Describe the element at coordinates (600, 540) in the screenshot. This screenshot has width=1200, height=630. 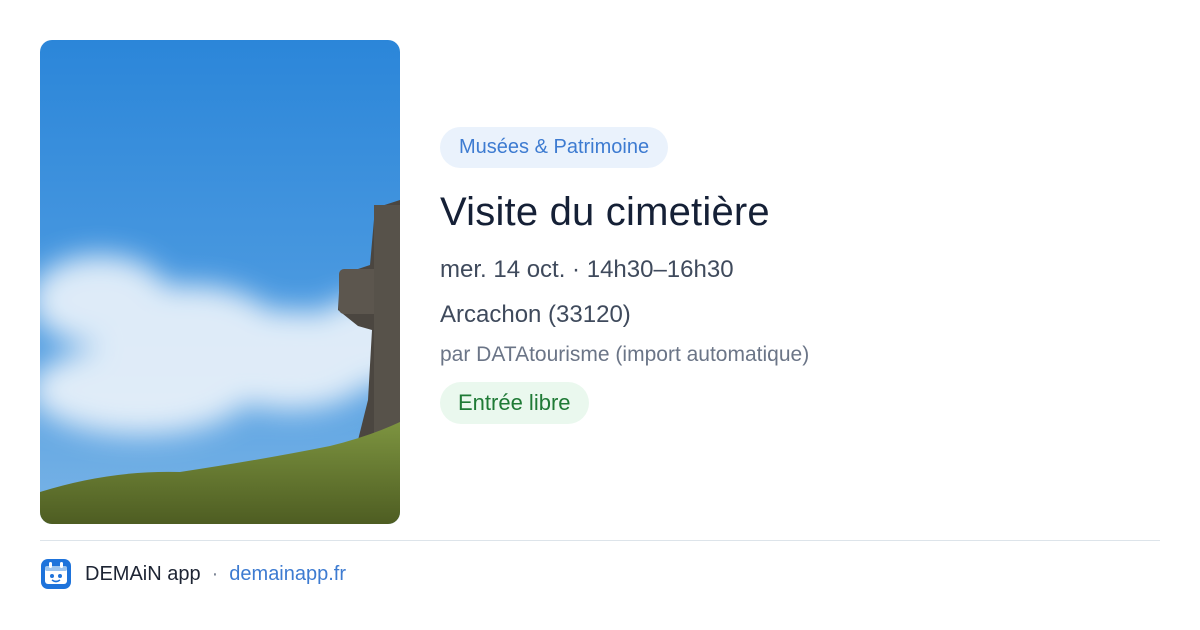
I see `divider` at that location.